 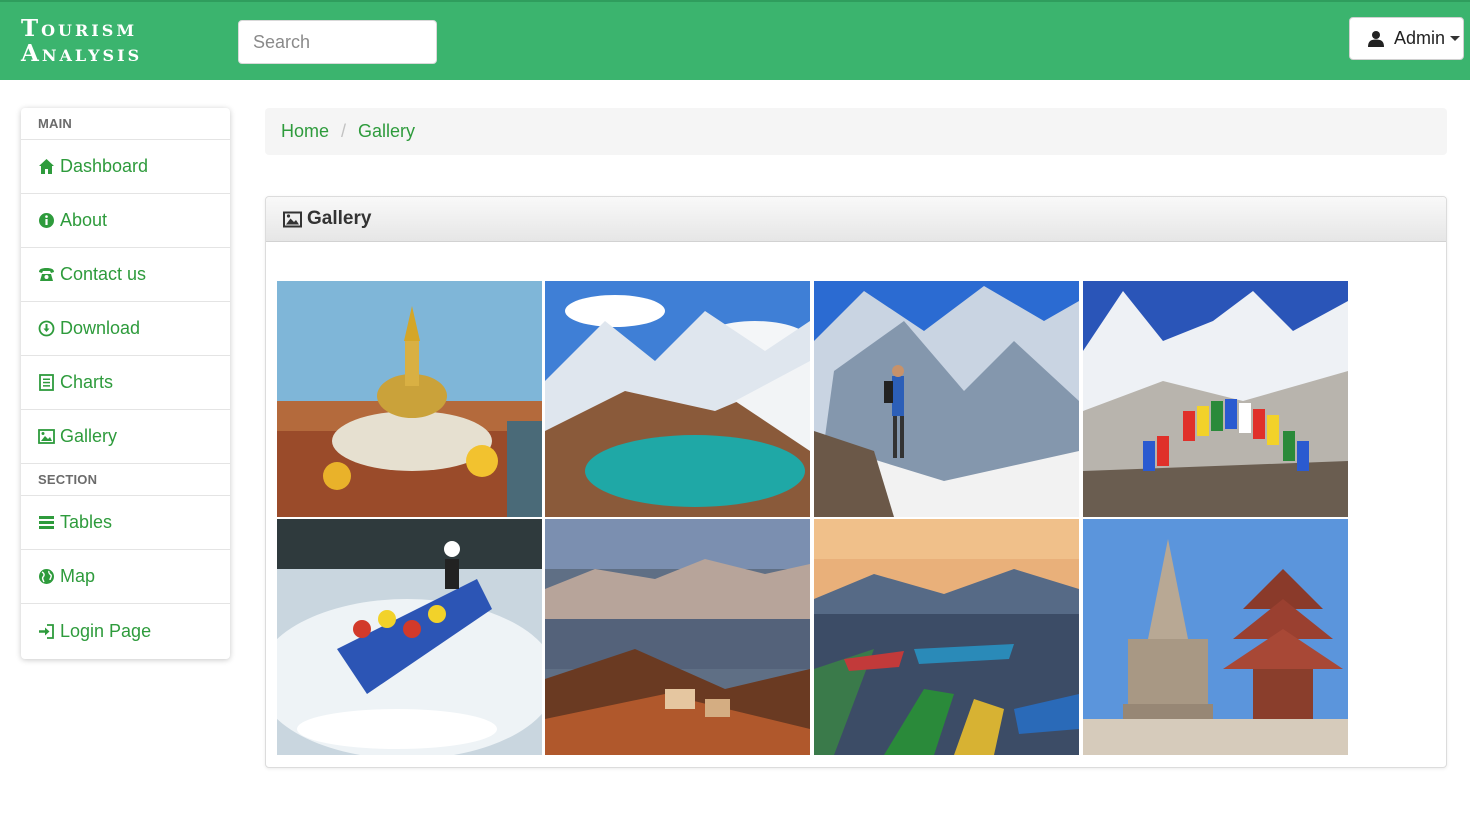 What do you see at coordinates (46, 220) in the screenshot?
I see `info-icon` at bounding box center [46, 220].